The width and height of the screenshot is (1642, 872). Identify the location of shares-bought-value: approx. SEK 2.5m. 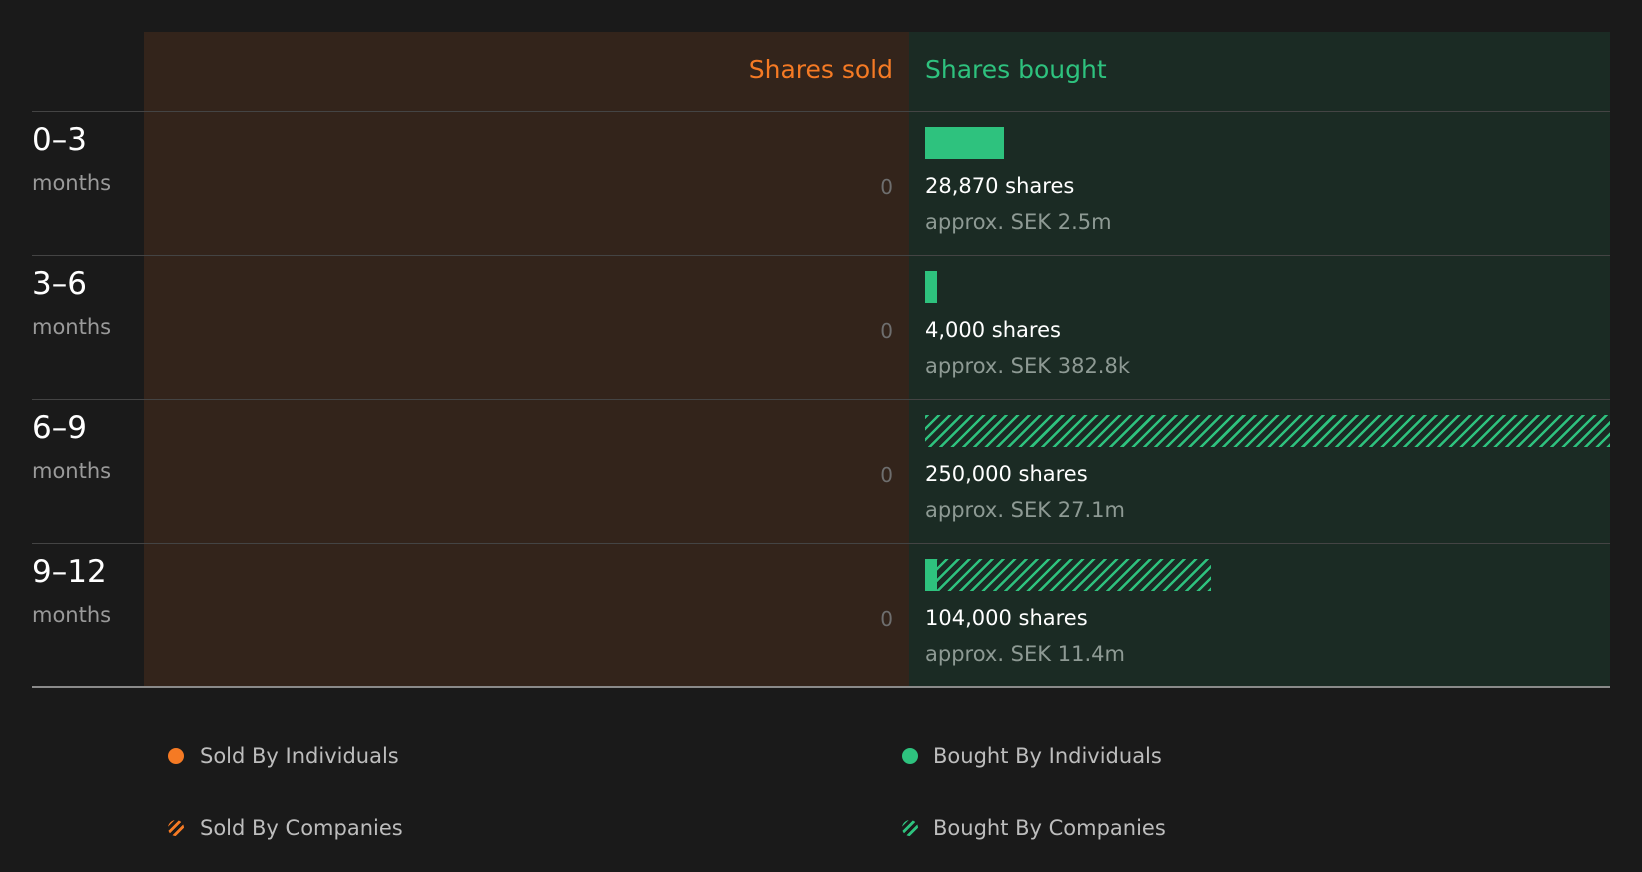
(1018, 222).